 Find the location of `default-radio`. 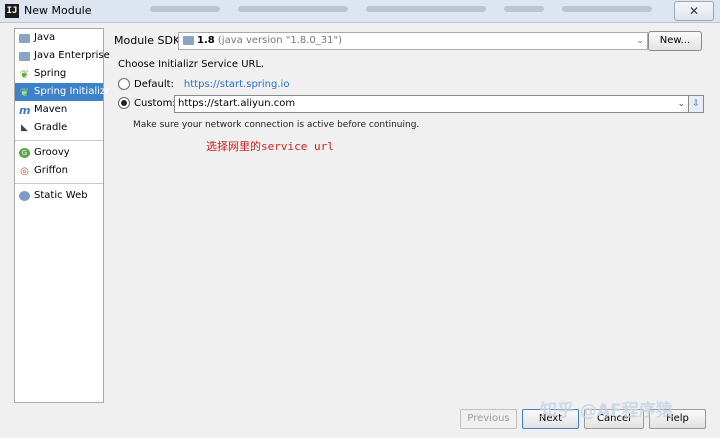

default-radio is located at coordinates (124, 84).